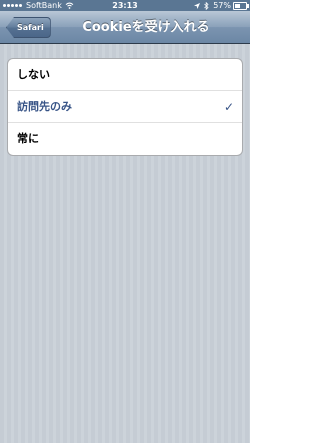 Image resolution: width=320 pixels, height=443 pixels. Describe the element at coordinates (228, 107) in the screenshot. I see `checkmark-icon: ✓` at that location.